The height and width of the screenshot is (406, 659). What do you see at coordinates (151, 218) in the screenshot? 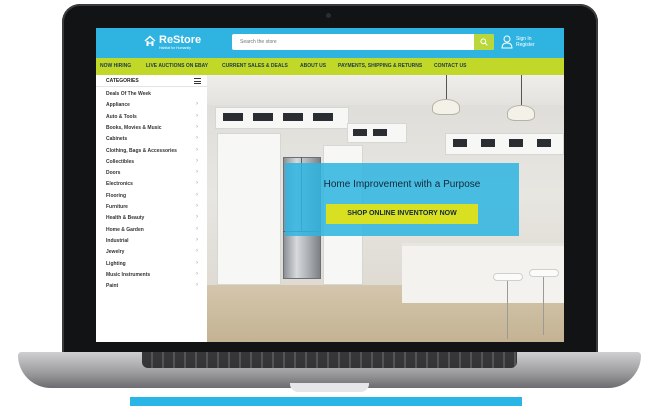
I see `category-item: Health & Beauty ›` at bounding box center [151, 218].